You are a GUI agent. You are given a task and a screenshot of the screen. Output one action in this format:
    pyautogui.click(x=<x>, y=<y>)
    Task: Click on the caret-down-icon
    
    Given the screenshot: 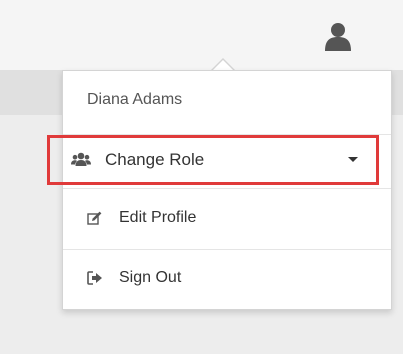 What is the action you would take?
    pyautogui.click(x=353, y=159)
    